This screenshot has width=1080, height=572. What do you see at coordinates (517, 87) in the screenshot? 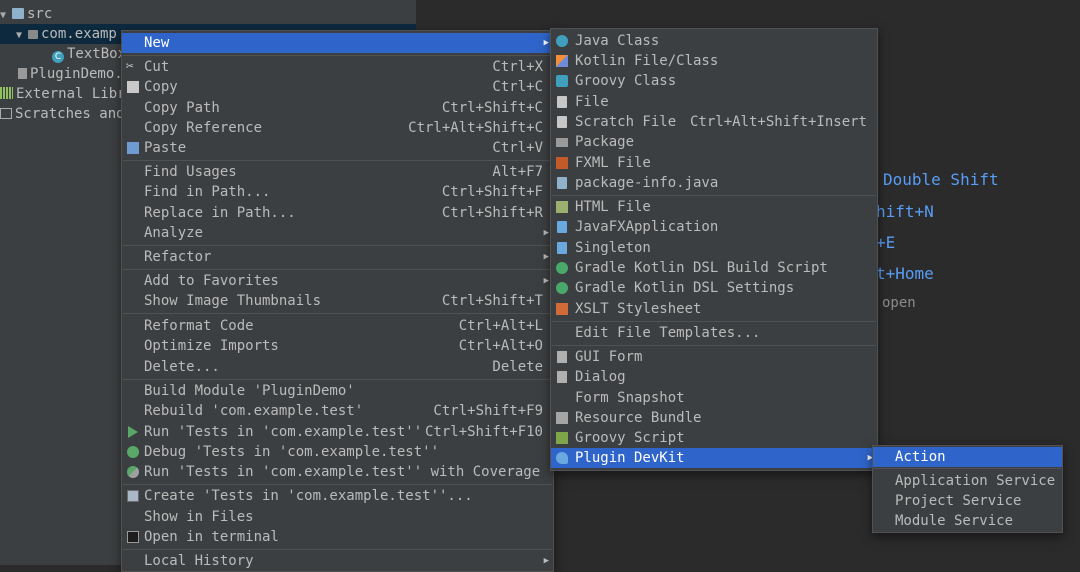
I see `menu-item-shortcut: Ctrl+C` at bounding box center [517, 87].